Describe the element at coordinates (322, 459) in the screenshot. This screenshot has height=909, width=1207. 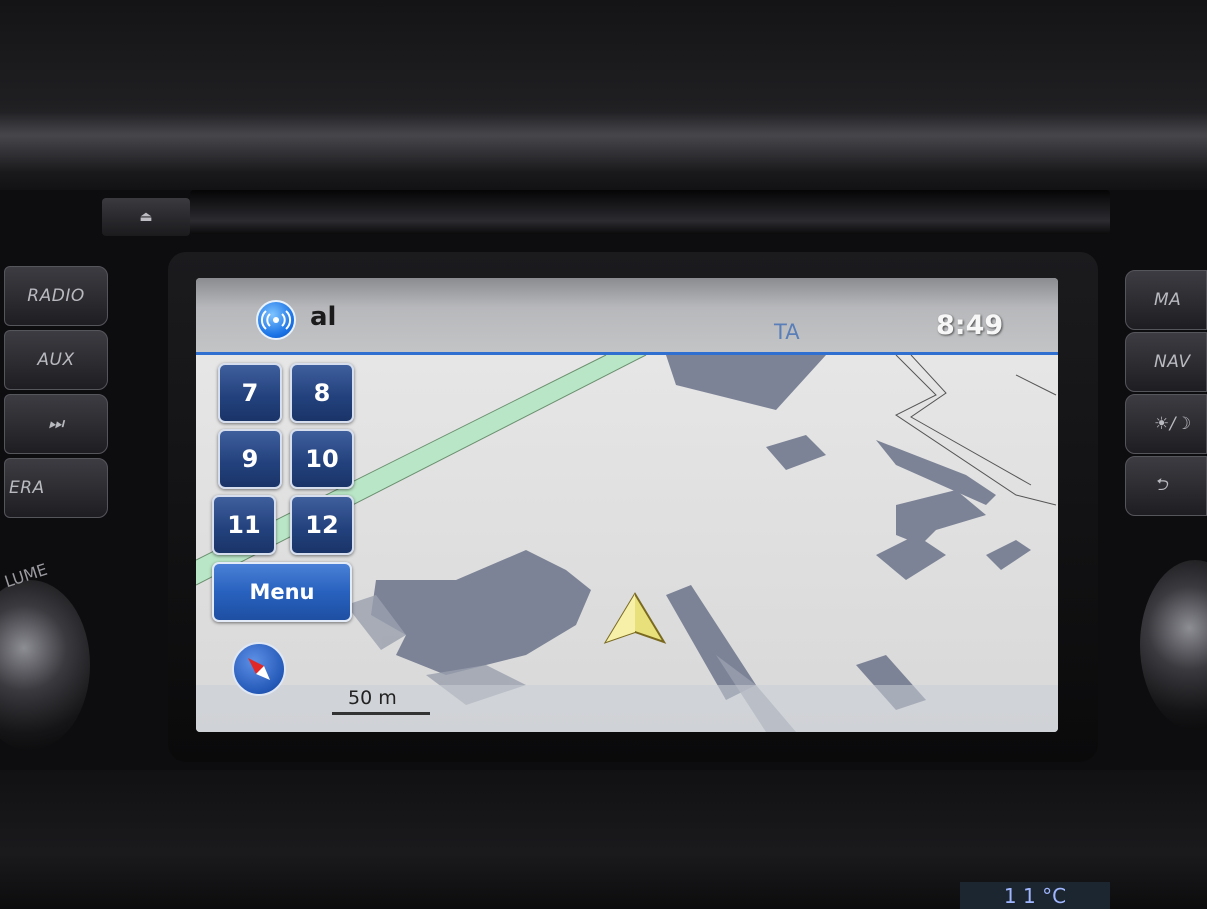
I see `preset-button-10: 10` at that location.